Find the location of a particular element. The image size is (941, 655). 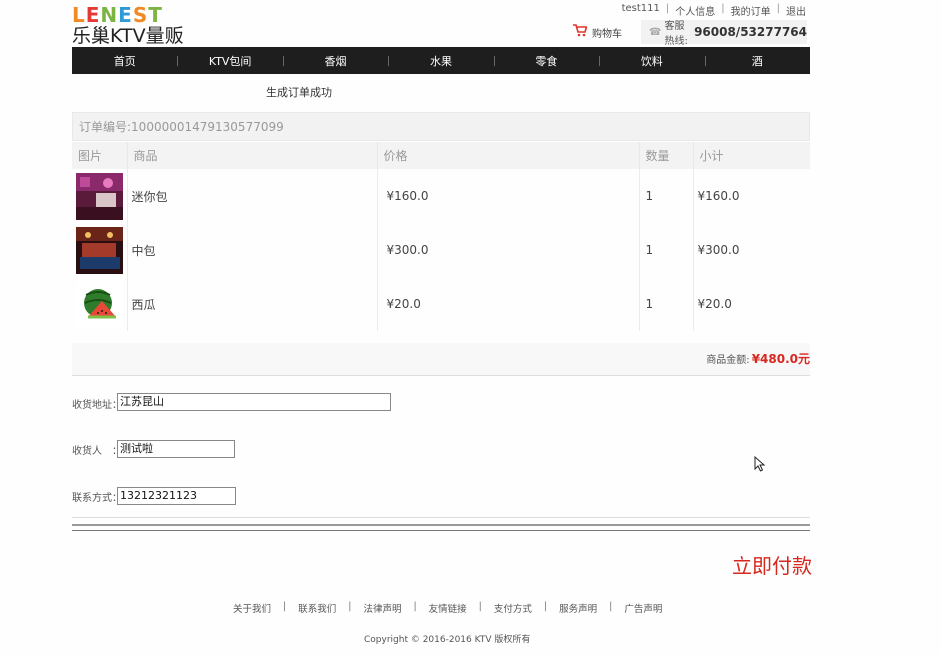

table-header-row: 图片 商品 价格 数量 小计 is located at coordinates (441, 155).